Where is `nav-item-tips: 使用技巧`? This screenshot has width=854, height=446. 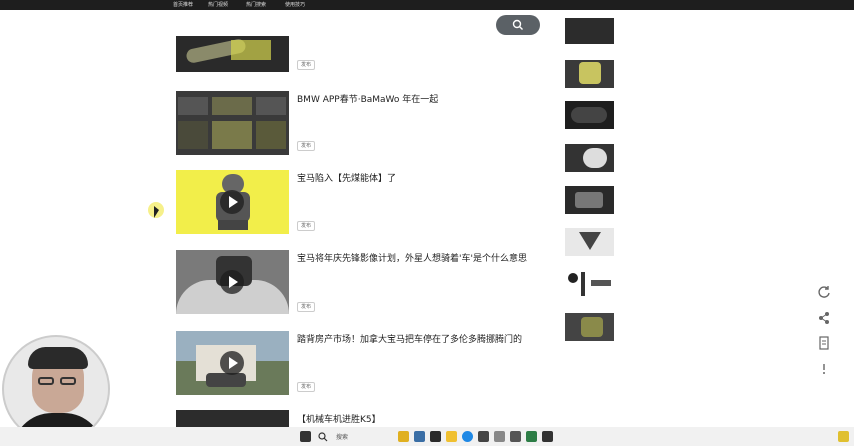 nav-item-tips: 使用技巧 is located at coordinates (295, 4).